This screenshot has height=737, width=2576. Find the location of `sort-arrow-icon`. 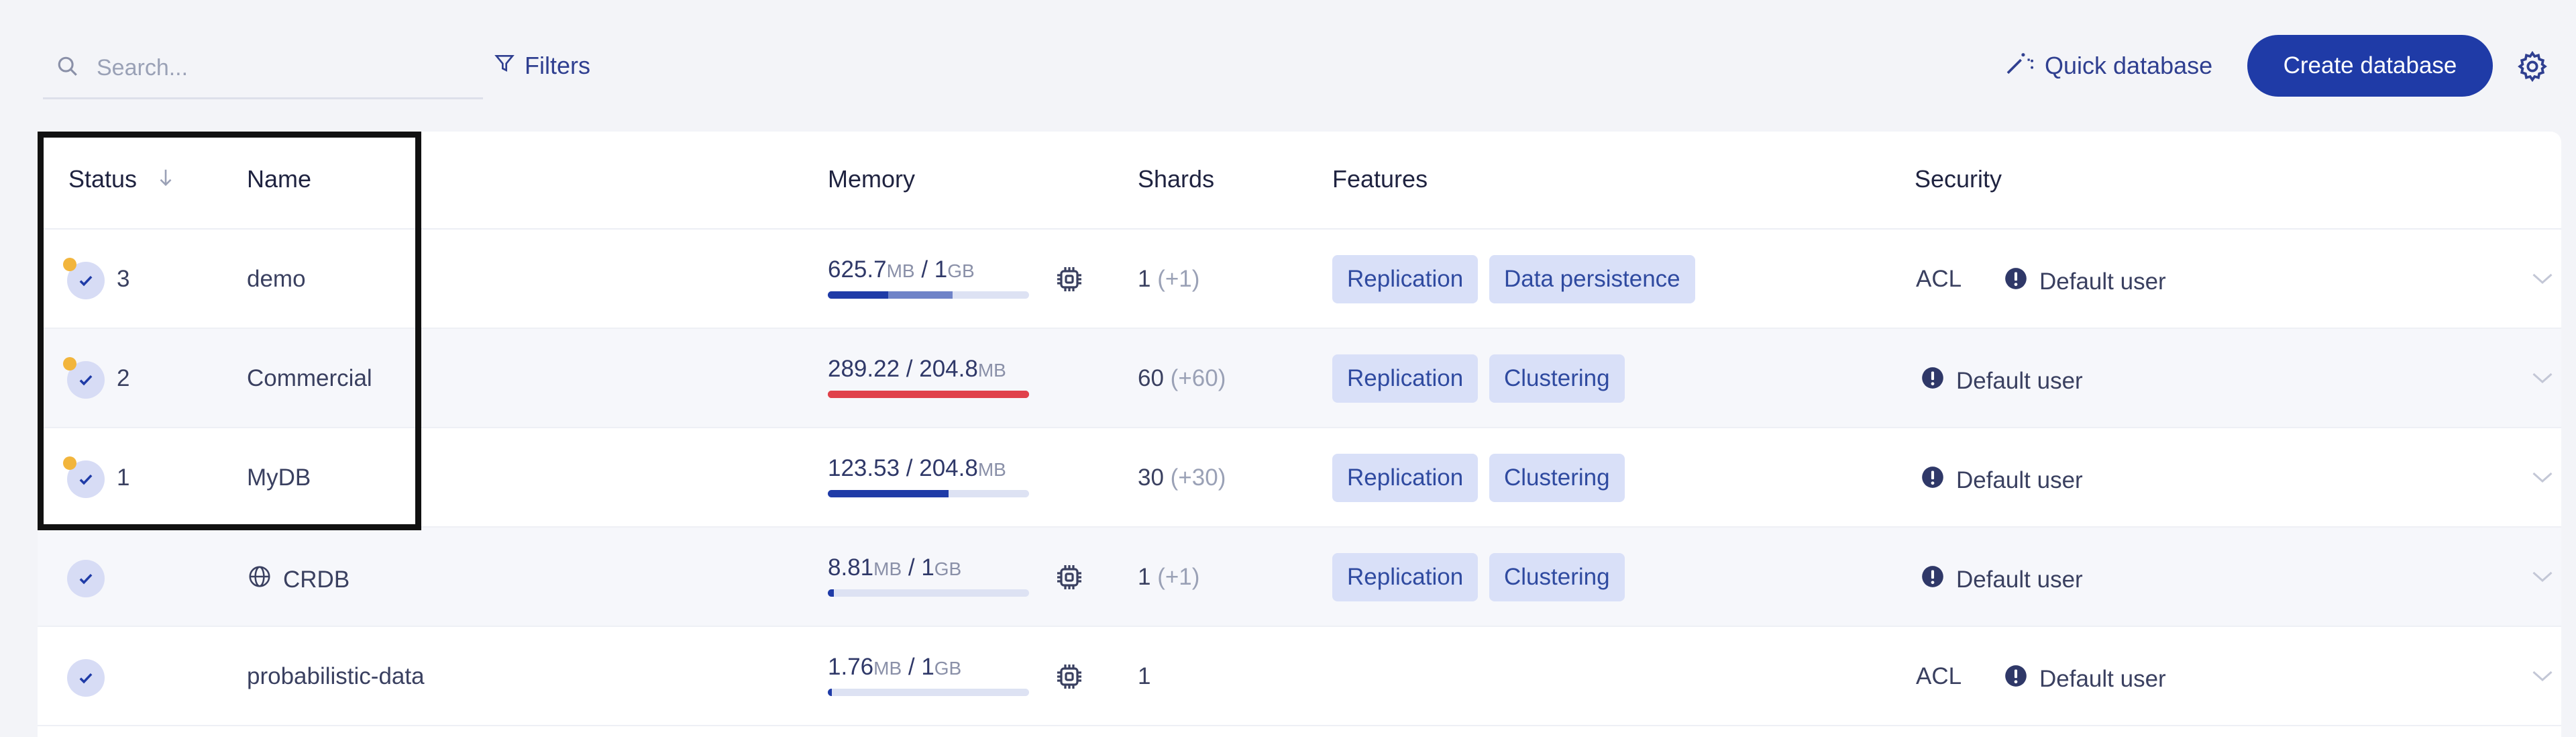

sort-arrow-icon is located at coordinates (165, 179).